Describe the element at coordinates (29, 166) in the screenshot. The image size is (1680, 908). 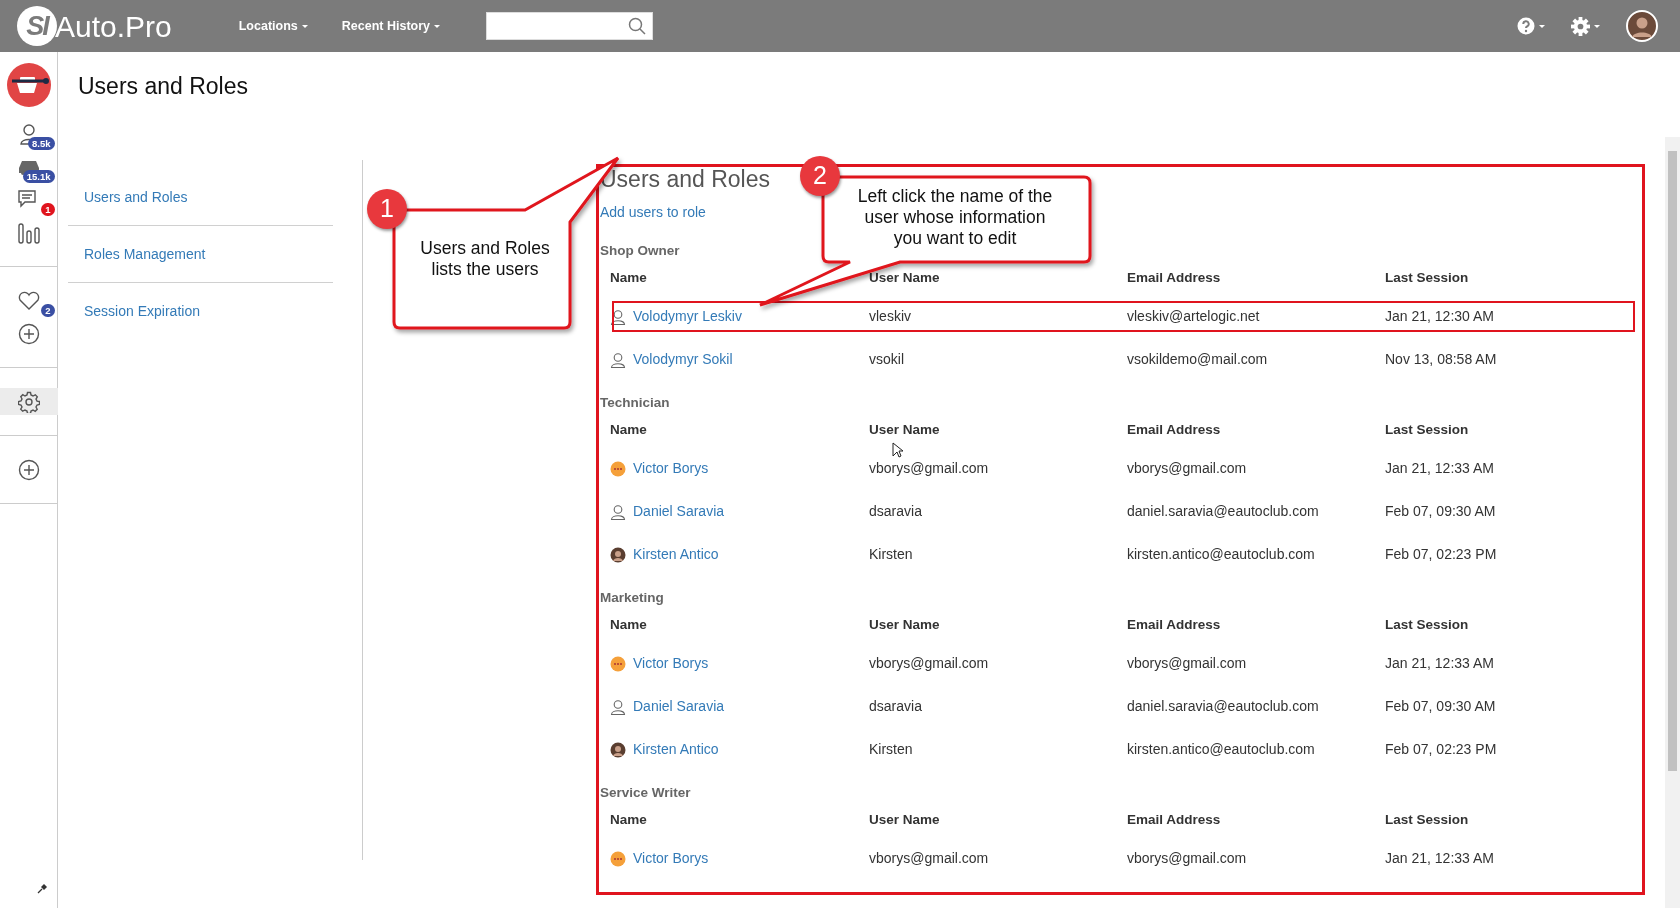
I see `car-nav-button: 15.1k` at that location.